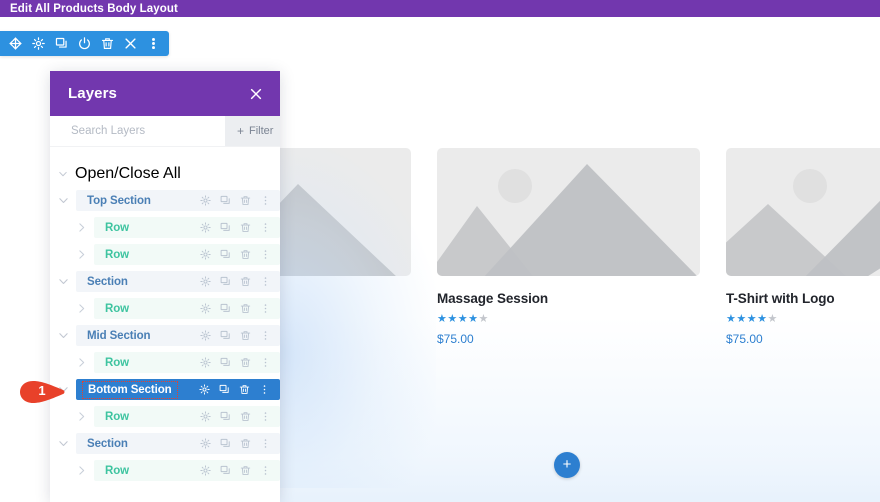  What do you see at coordinates (493, 298) in the screenshot?
I see `product-title: Massage Session` at bounding box center [493, 298].